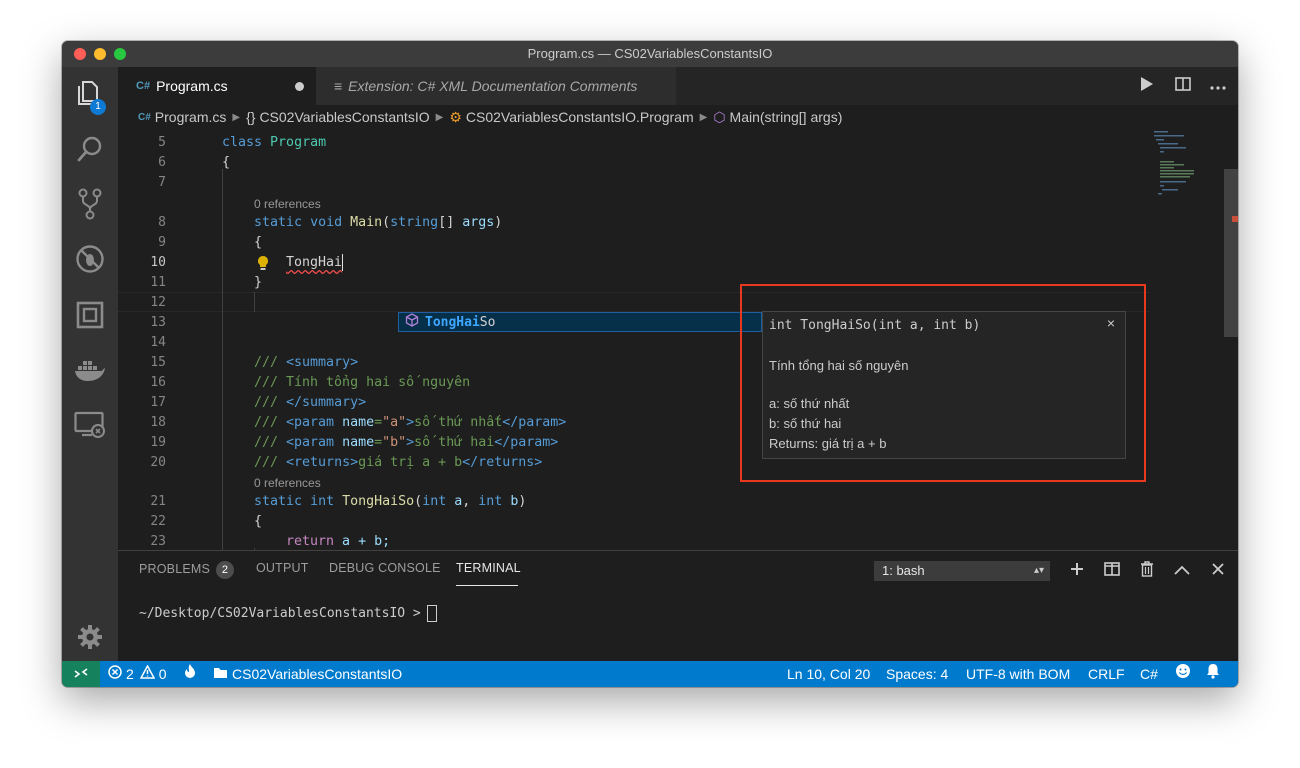 The image size is (1300, 768). I want to click on terminal-prompt-line: ~/Desktop/CS02VariablesConstantsIO >, so click(288, 613).